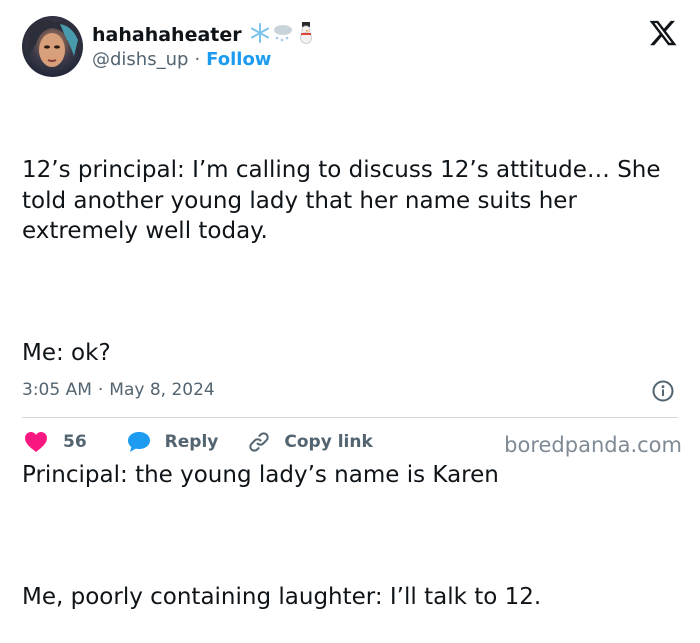 The height and width of the screenshot is (643, 700). I want to click on snowflake-icon, so click(260, 35).